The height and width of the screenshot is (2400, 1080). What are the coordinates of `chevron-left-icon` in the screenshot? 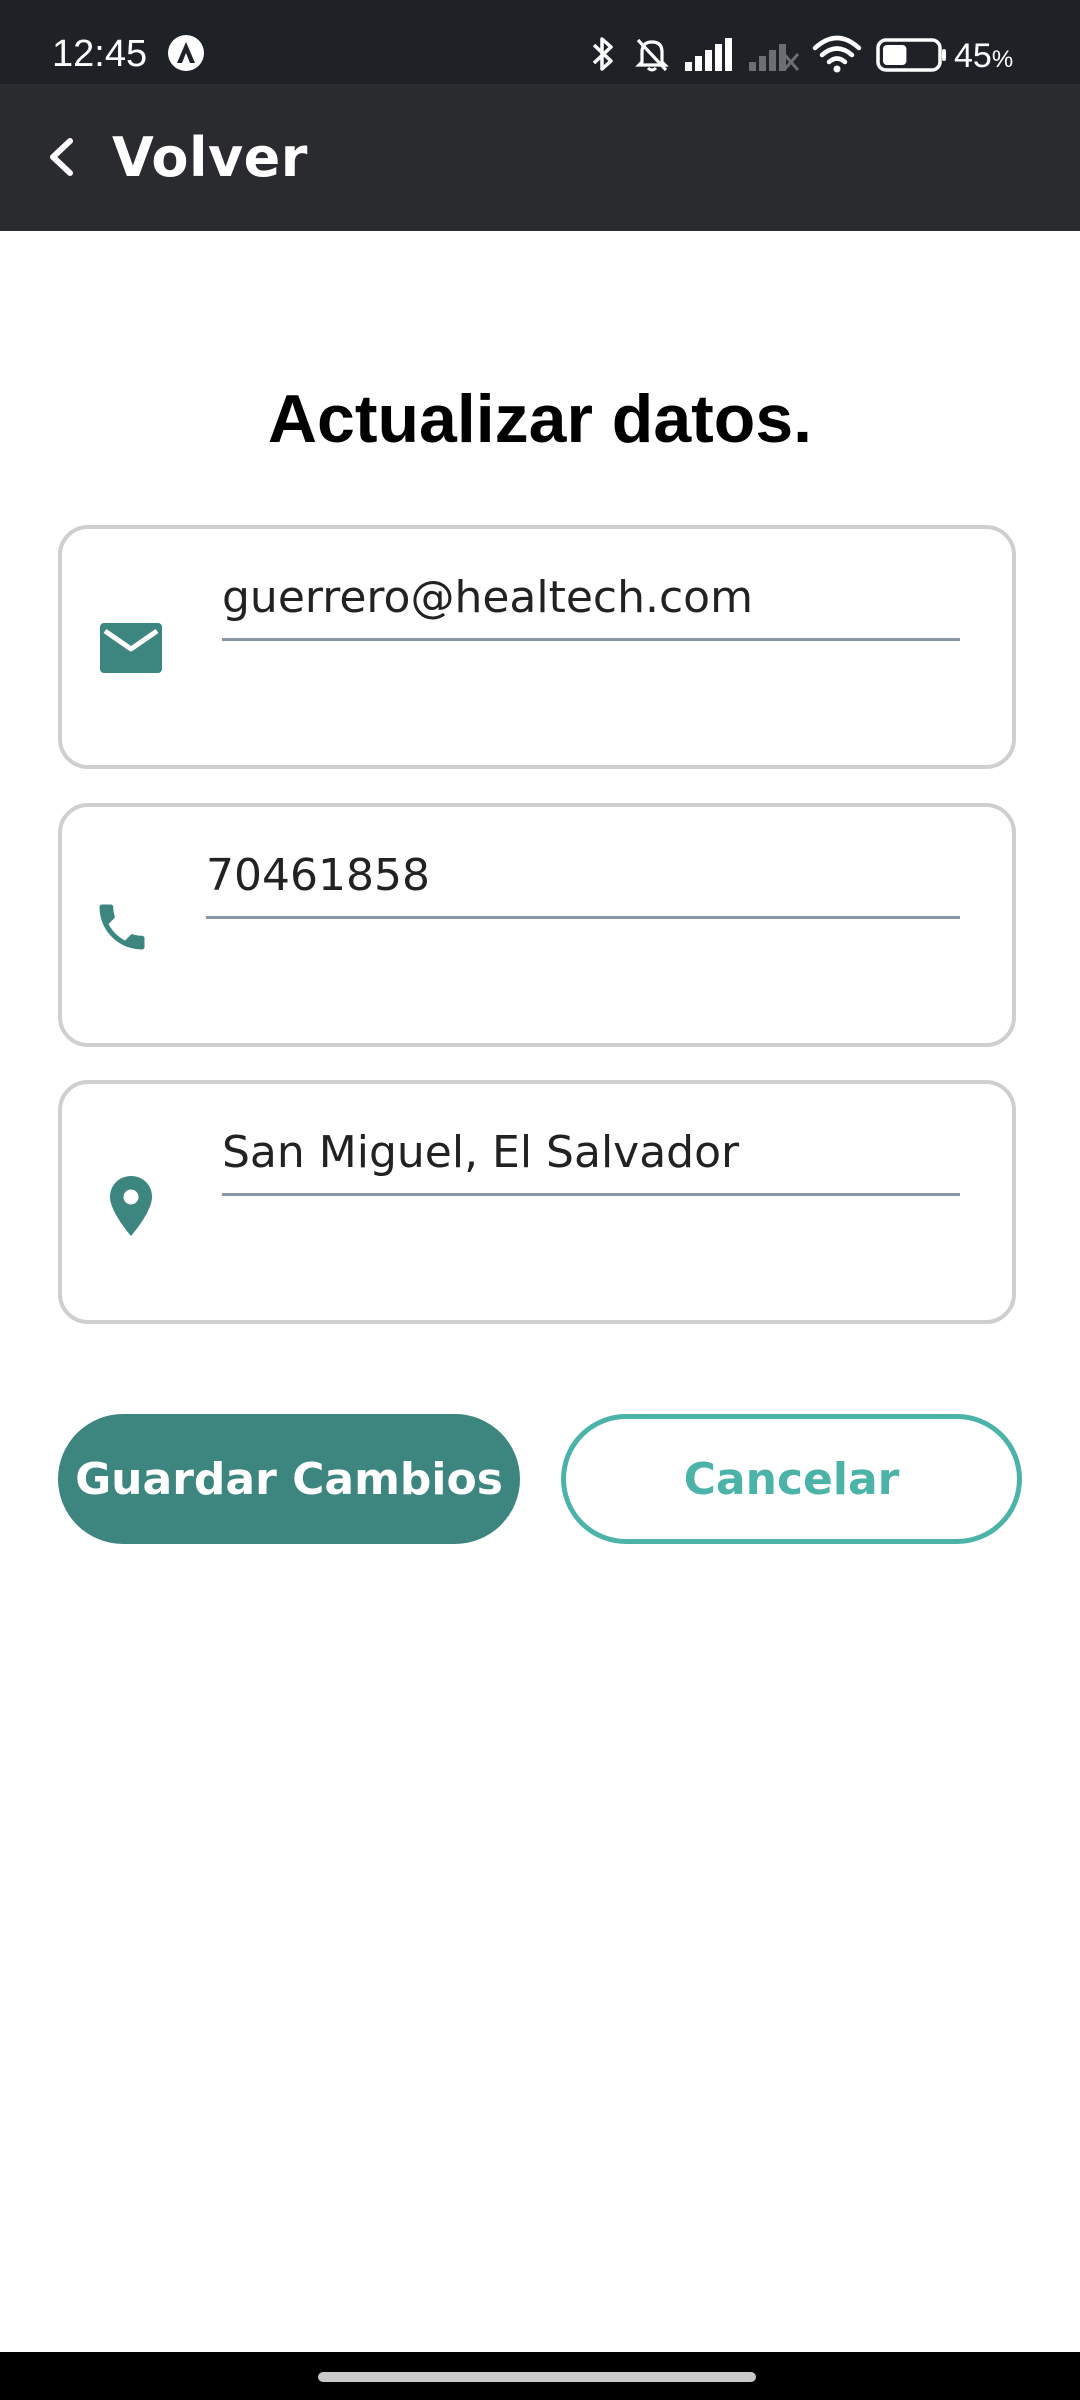 It's located at (61, 157).